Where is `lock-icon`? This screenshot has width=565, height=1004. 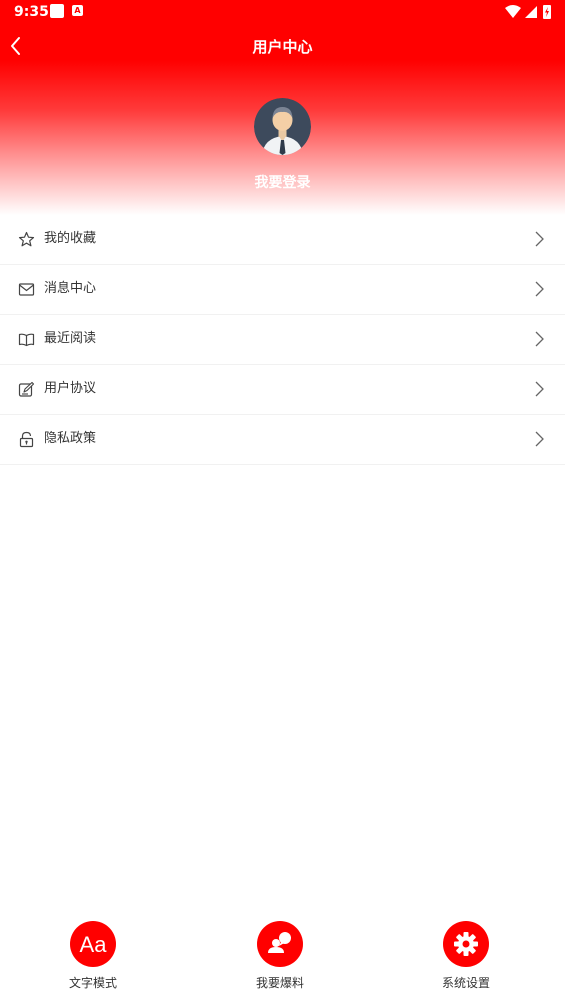 lock-icon is located at coordinates (26, 439).